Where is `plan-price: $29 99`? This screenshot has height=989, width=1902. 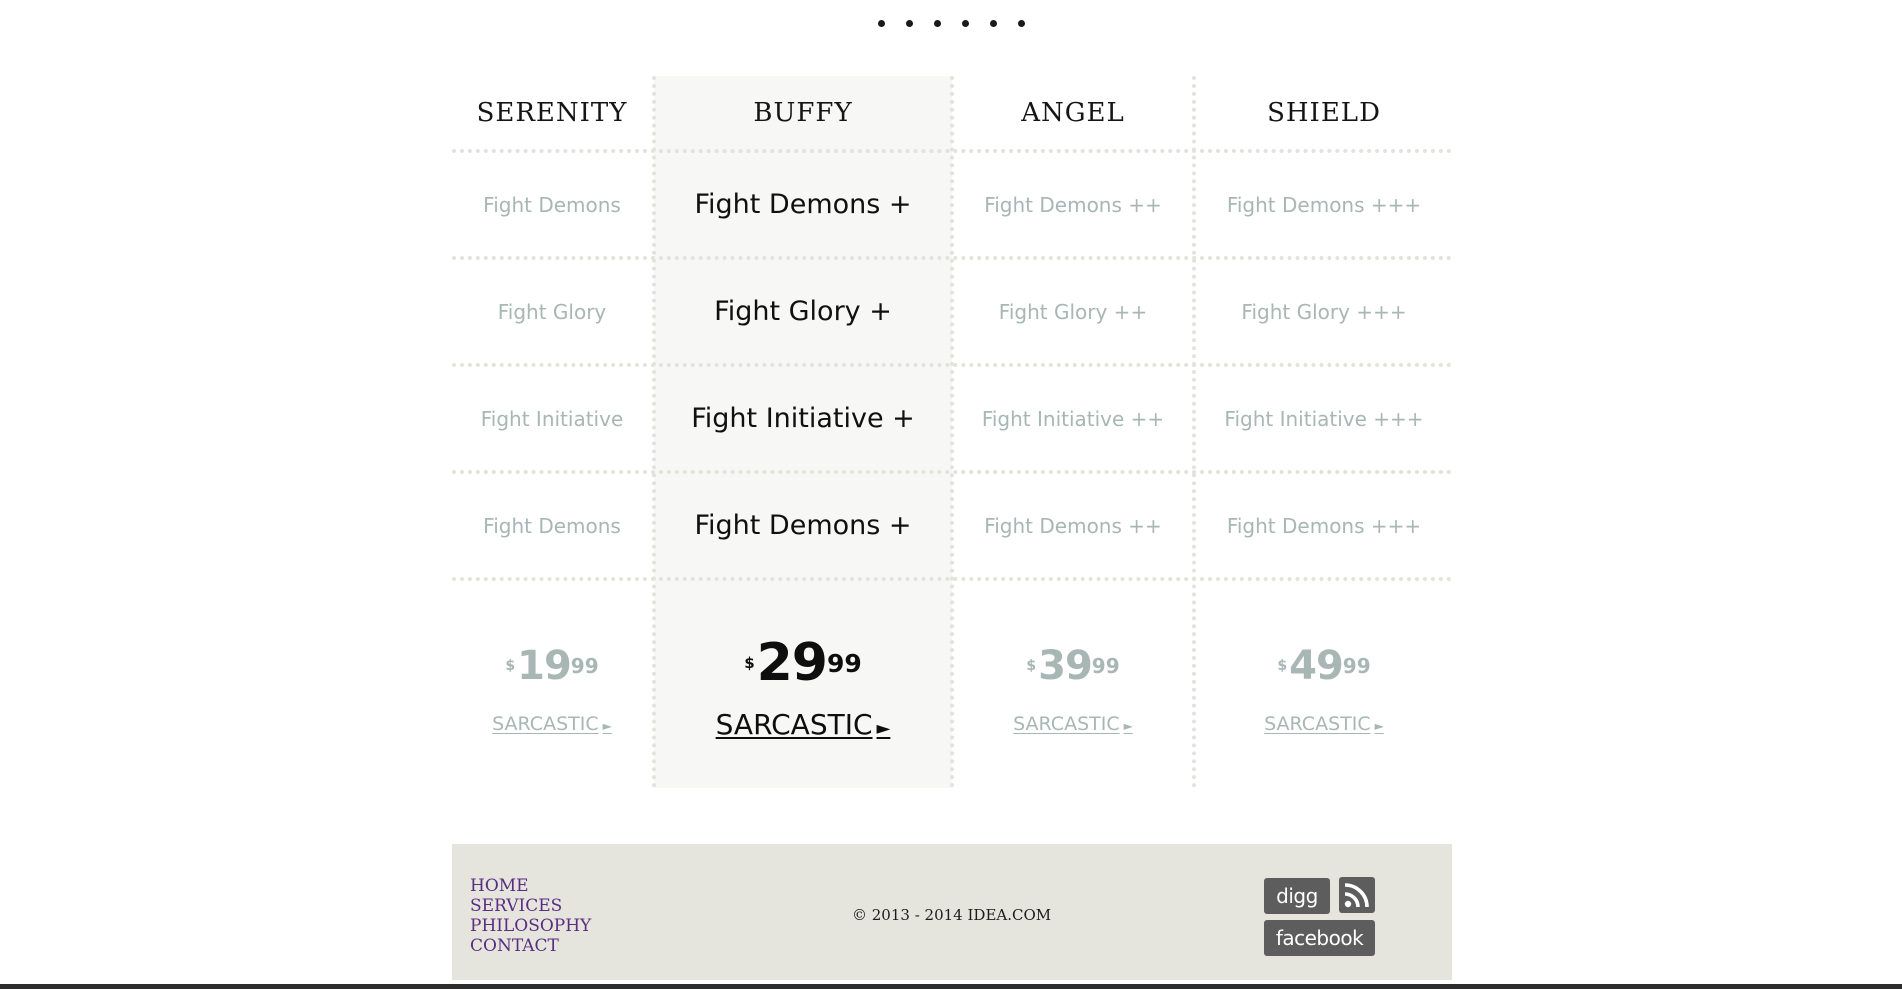 plan-price: $29 99 is located at coordinates (803, 663).